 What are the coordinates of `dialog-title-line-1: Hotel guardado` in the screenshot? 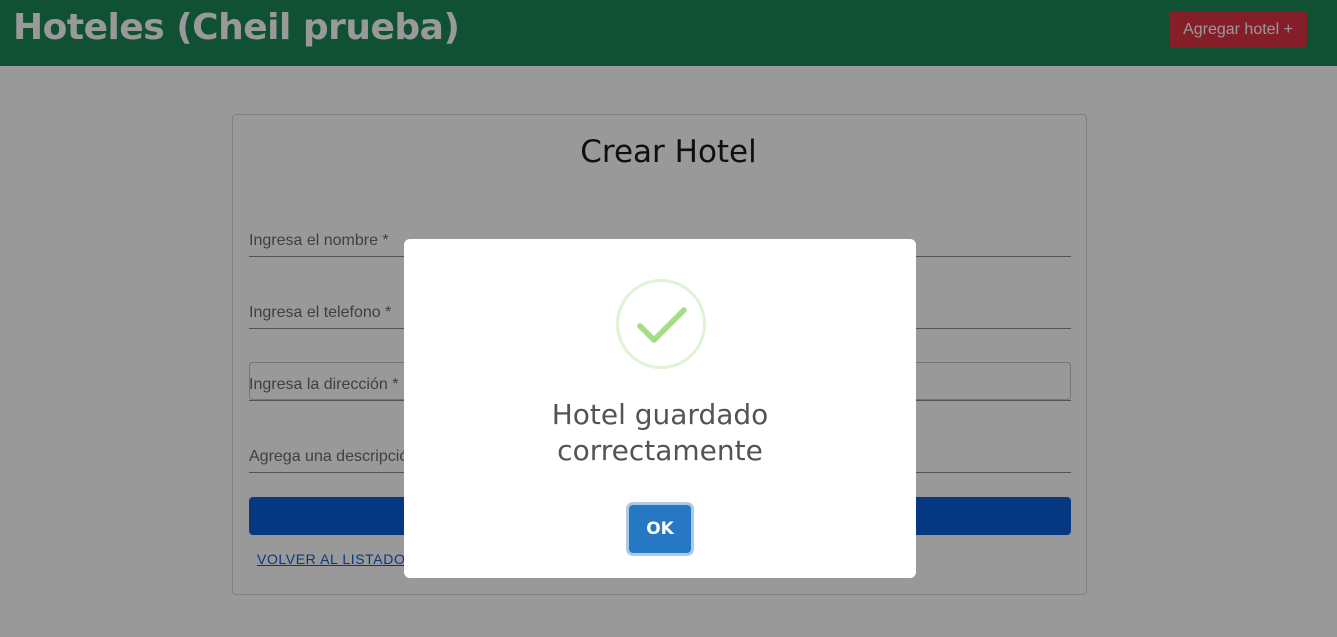 It's located at (660, 414).